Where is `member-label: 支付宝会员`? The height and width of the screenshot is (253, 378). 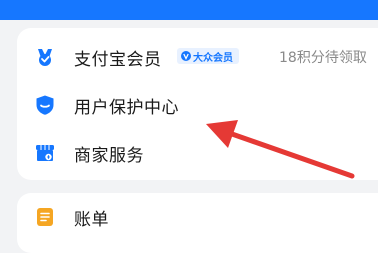 member-label: 支付宝会员 is located at coordinates (118, 59).